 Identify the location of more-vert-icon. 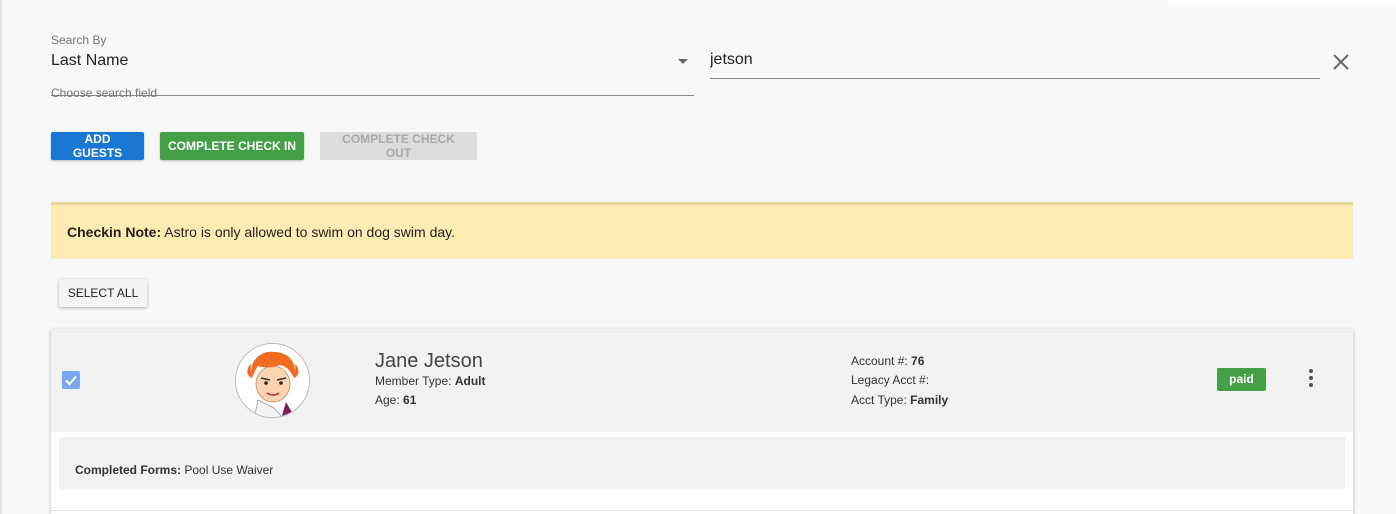
(1311, 379).